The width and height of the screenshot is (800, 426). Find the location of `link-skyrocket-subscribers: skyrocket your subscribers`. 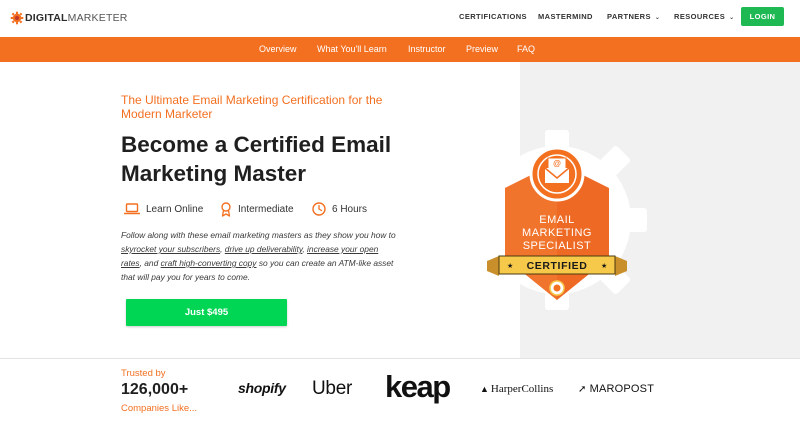

link-skyrocket-subscribers: skyrocket your subscribers is located at coordinates (170, 249).